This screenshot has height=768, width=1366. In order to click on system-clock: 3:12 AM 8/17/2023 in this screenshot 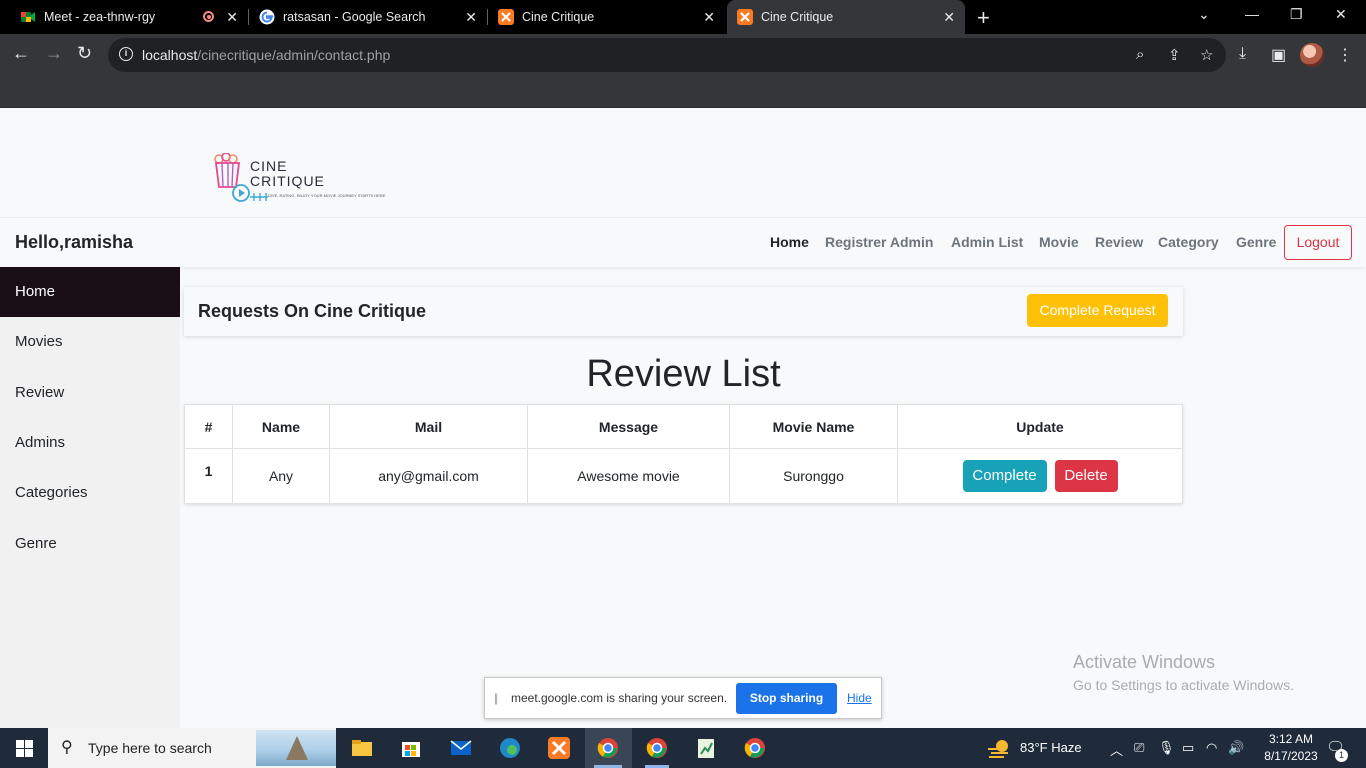, I will do `click(1291, 748)`.